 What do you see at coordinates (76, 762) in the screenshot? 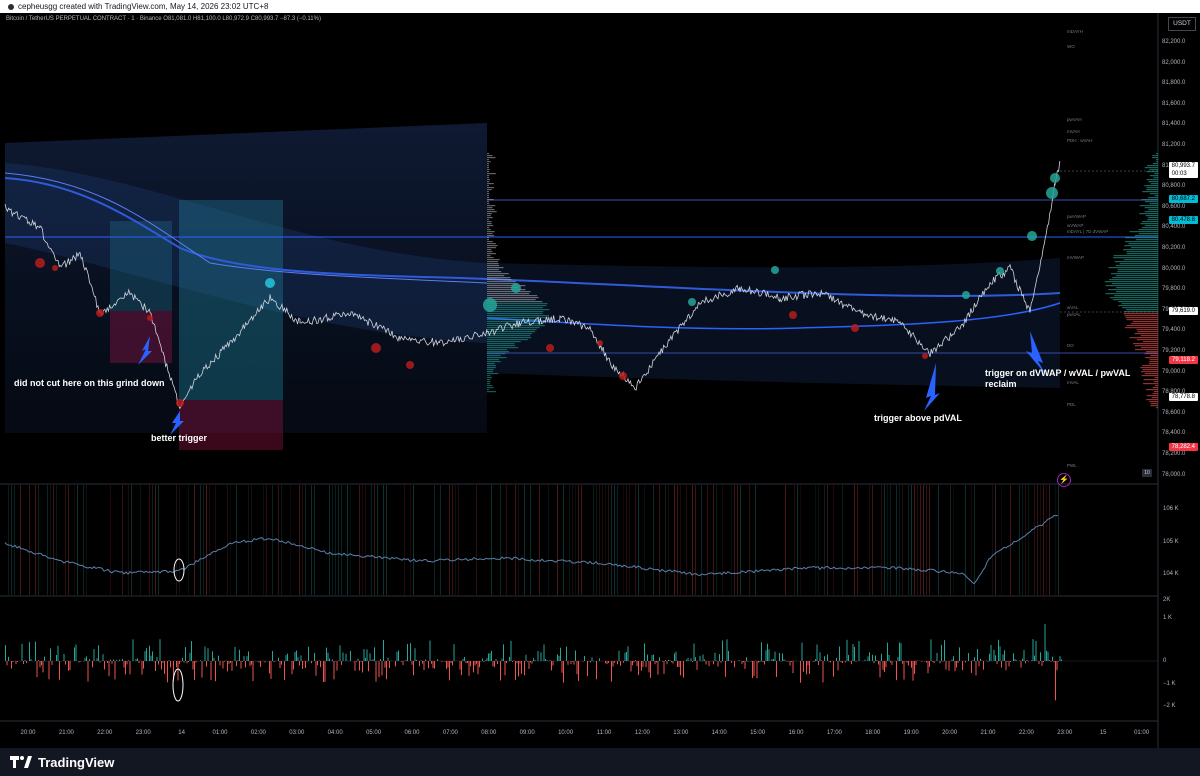
I see `footer-brand: TradingView` at bounding box center [76, 762].